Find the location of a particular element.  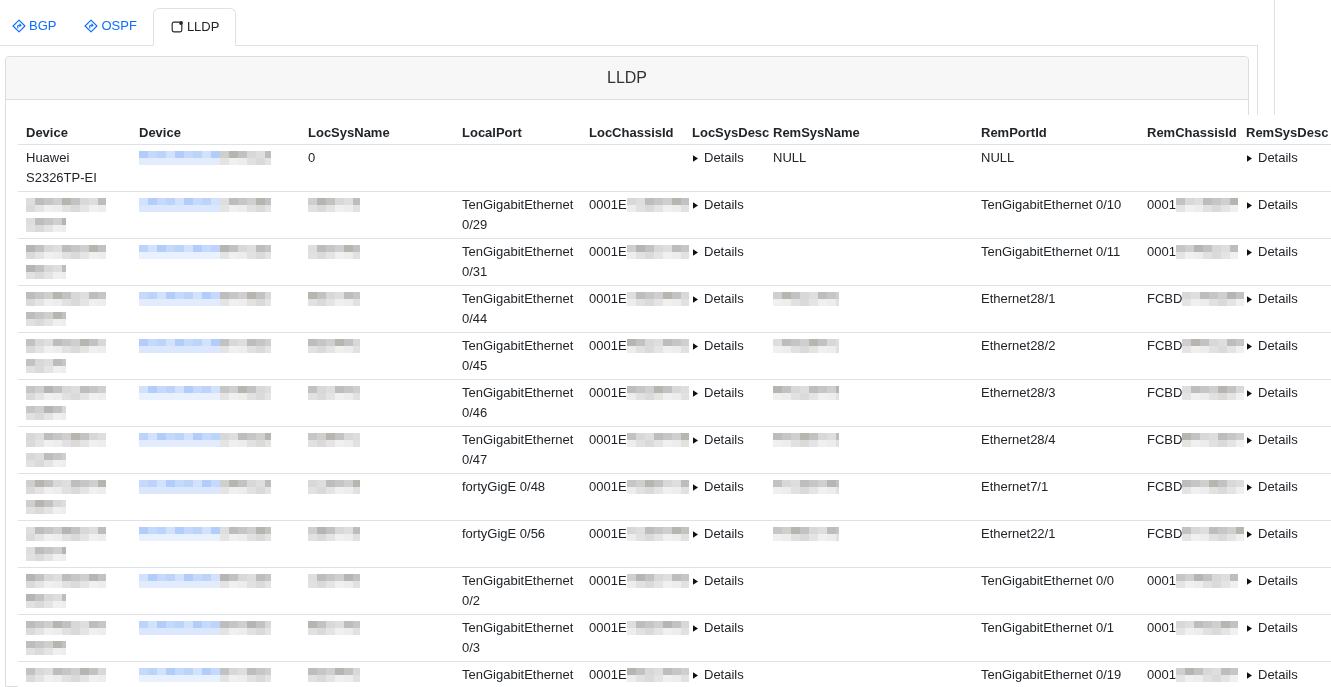

table-cell-text: Huawei S2326TP-EI is located at coordinates (62, 168).